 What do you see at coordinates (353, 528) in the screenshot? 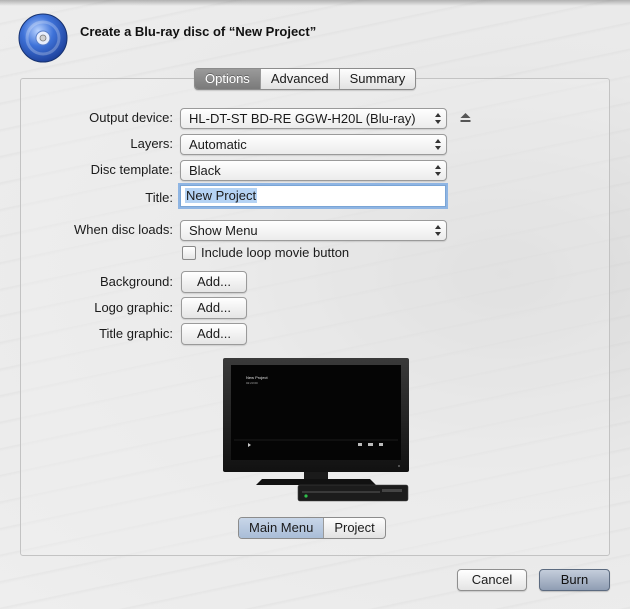
I see `project-segment: Project` at bounding box center [353, 528].